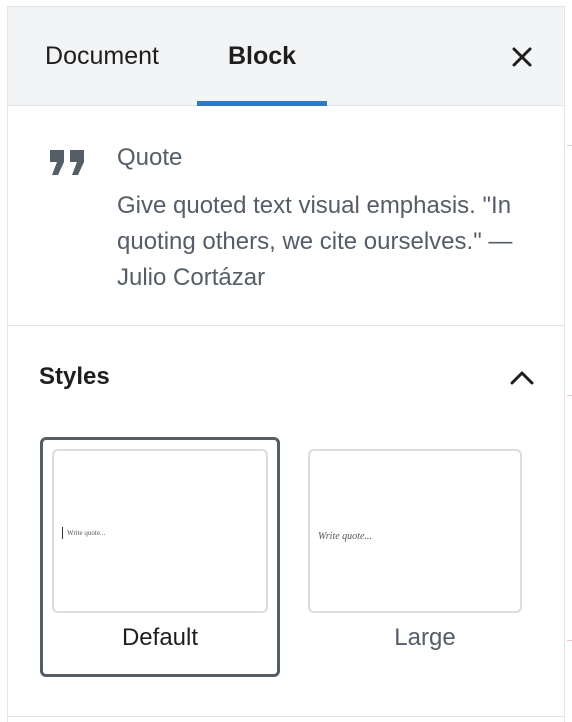 This screenshot has width=572, height=722. I want to click on tab-document-label: Document, so click(102, 55).